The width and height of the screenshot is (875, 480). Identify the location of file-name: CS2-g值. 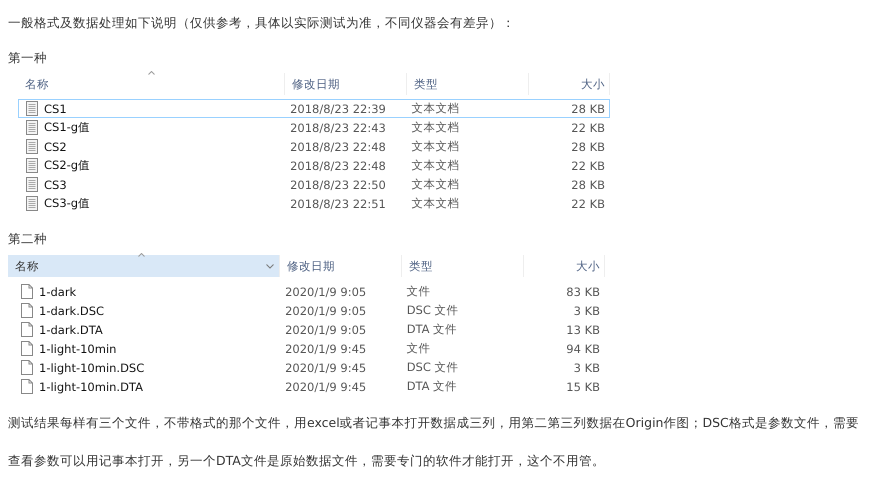
(67, 165).